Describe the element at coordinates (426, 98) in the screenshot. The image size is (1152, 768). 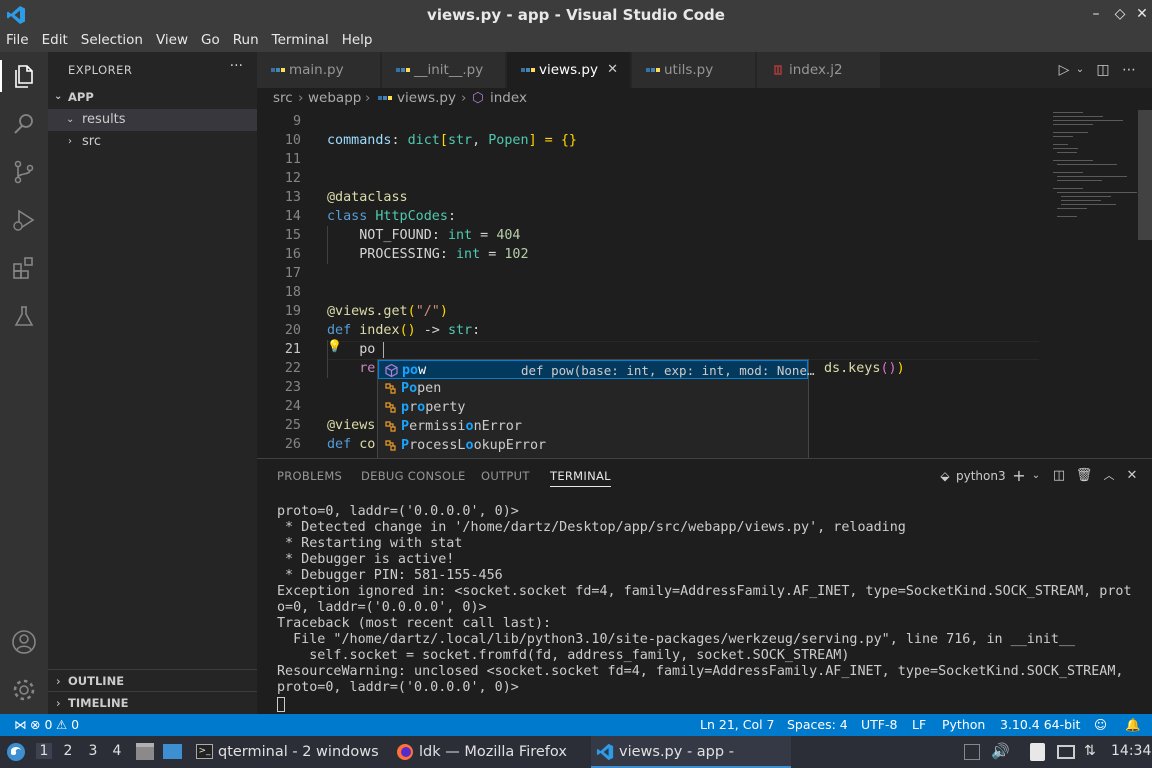
I see `breadcrumb-views-py: views.py` at that location.